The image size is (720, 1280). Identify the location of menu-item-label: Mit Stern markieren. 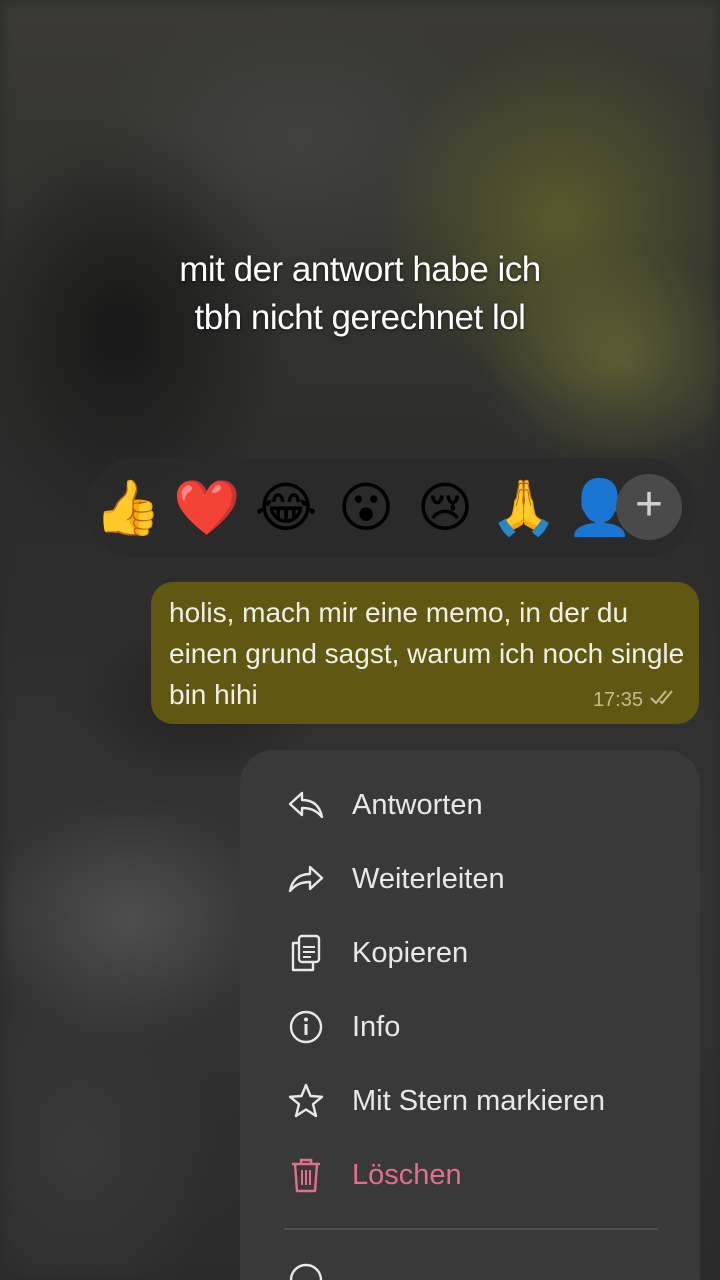
(479, 1100).